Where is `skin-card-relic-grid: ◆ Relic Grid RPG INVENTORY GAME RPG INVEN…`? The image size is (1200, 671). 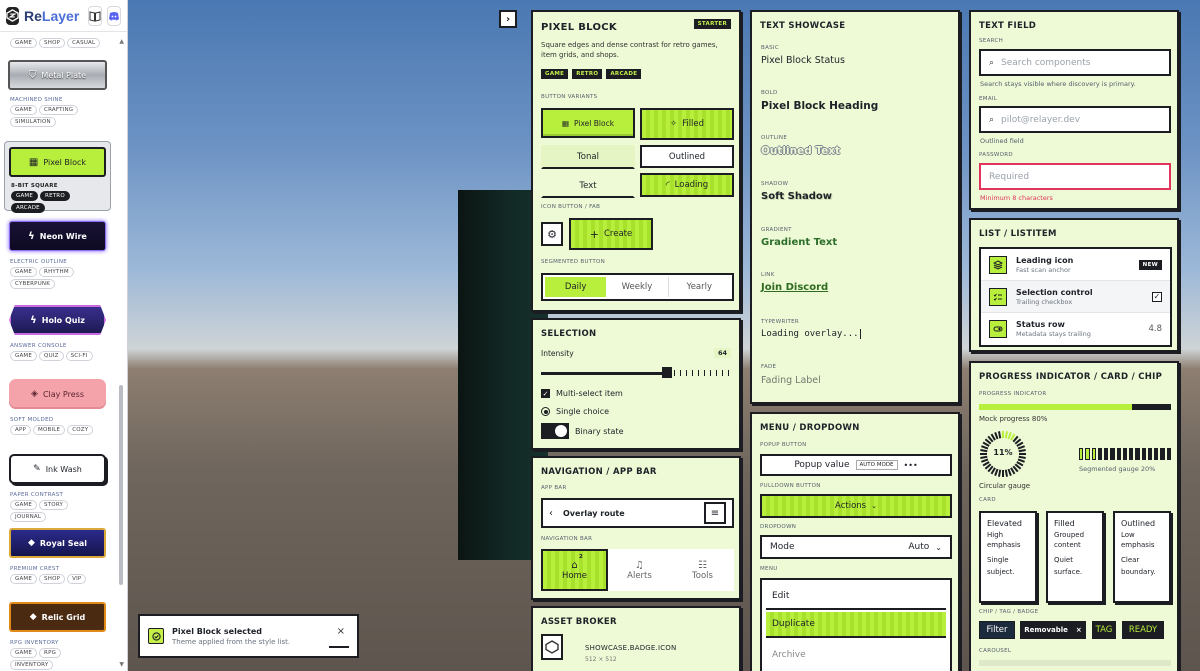
skin-card-relic-grid: ◆ Relic Grid RPG INVENTORY GAME RPG INVEN… is located at coordinates (57, 633).